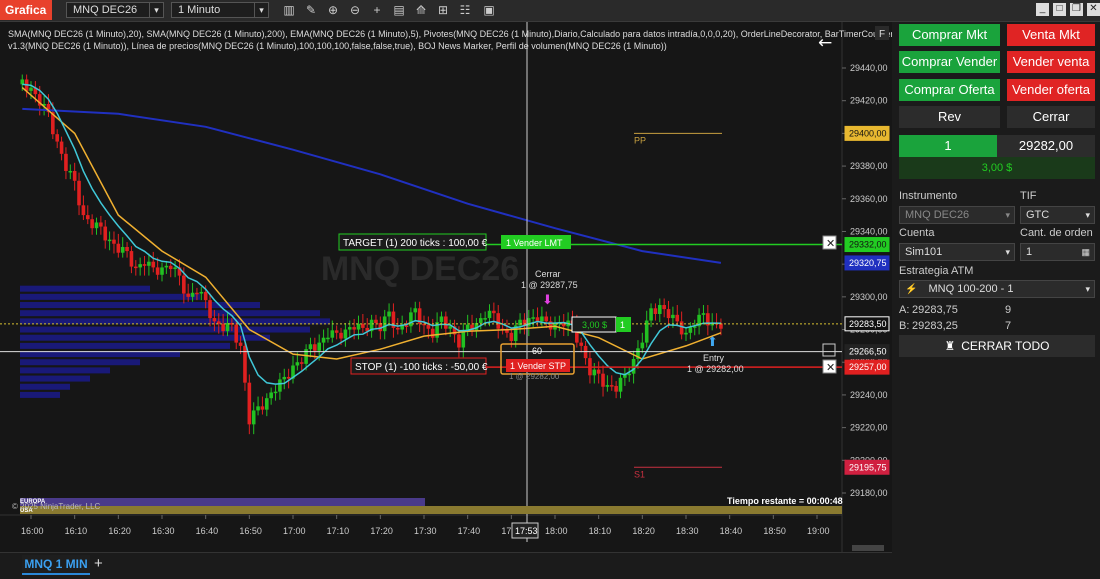  I want to click on maximize-icon: □, so click(1059, 9).